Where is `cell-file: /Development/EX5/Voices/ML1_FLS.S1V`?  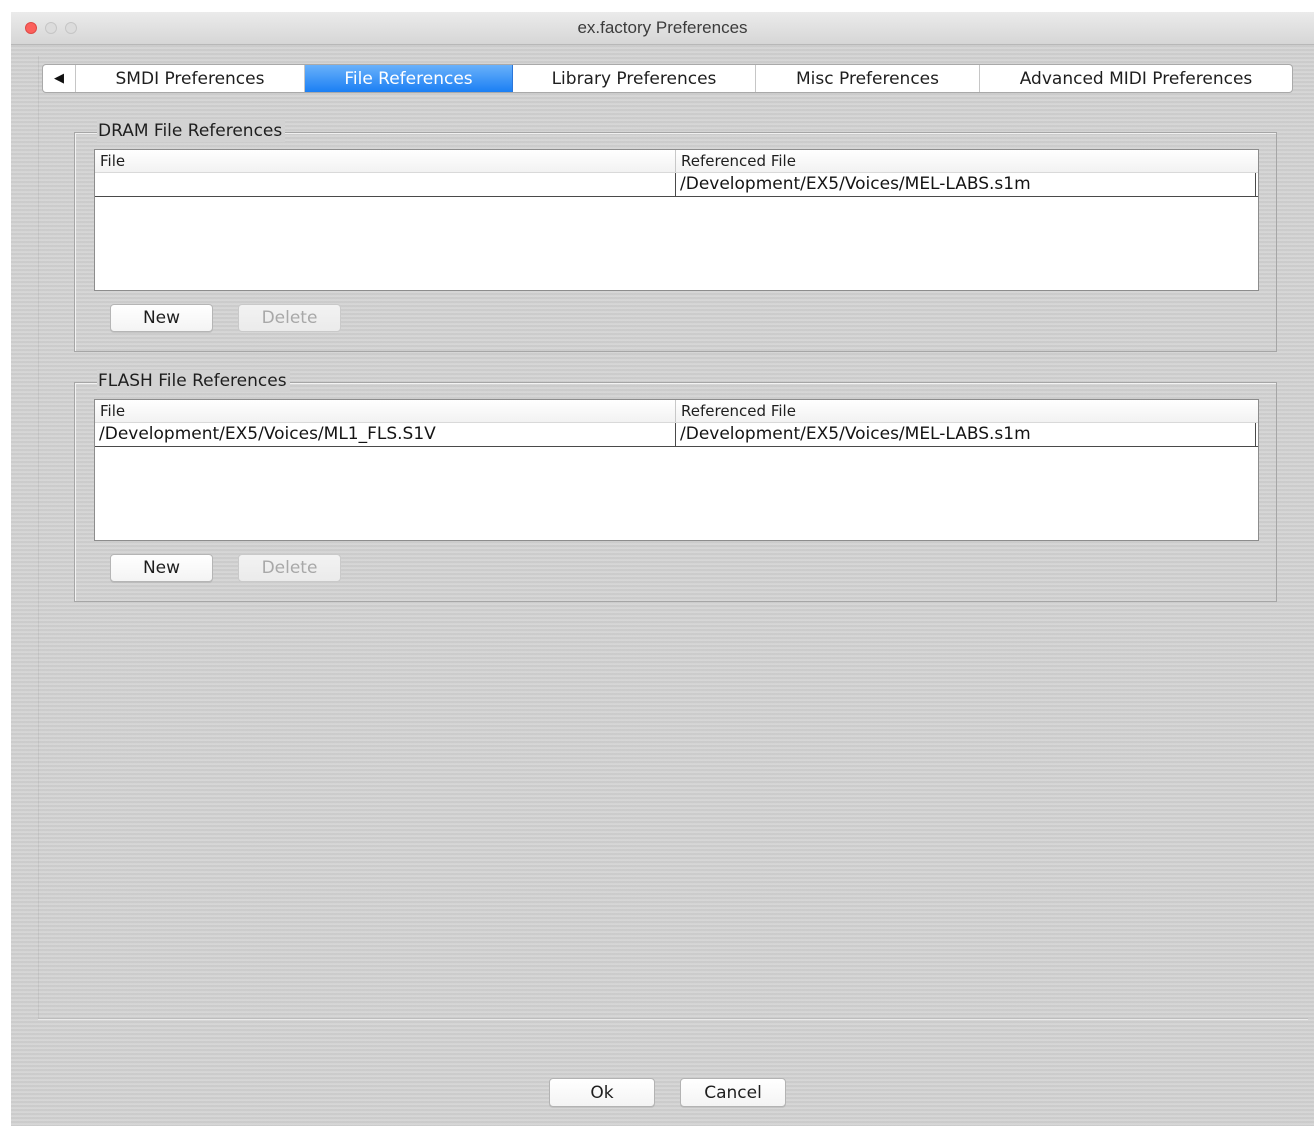 cell-file: /Development/EX5/Voices/ML1_FLS.S1V is located at coordinates (385, 434).